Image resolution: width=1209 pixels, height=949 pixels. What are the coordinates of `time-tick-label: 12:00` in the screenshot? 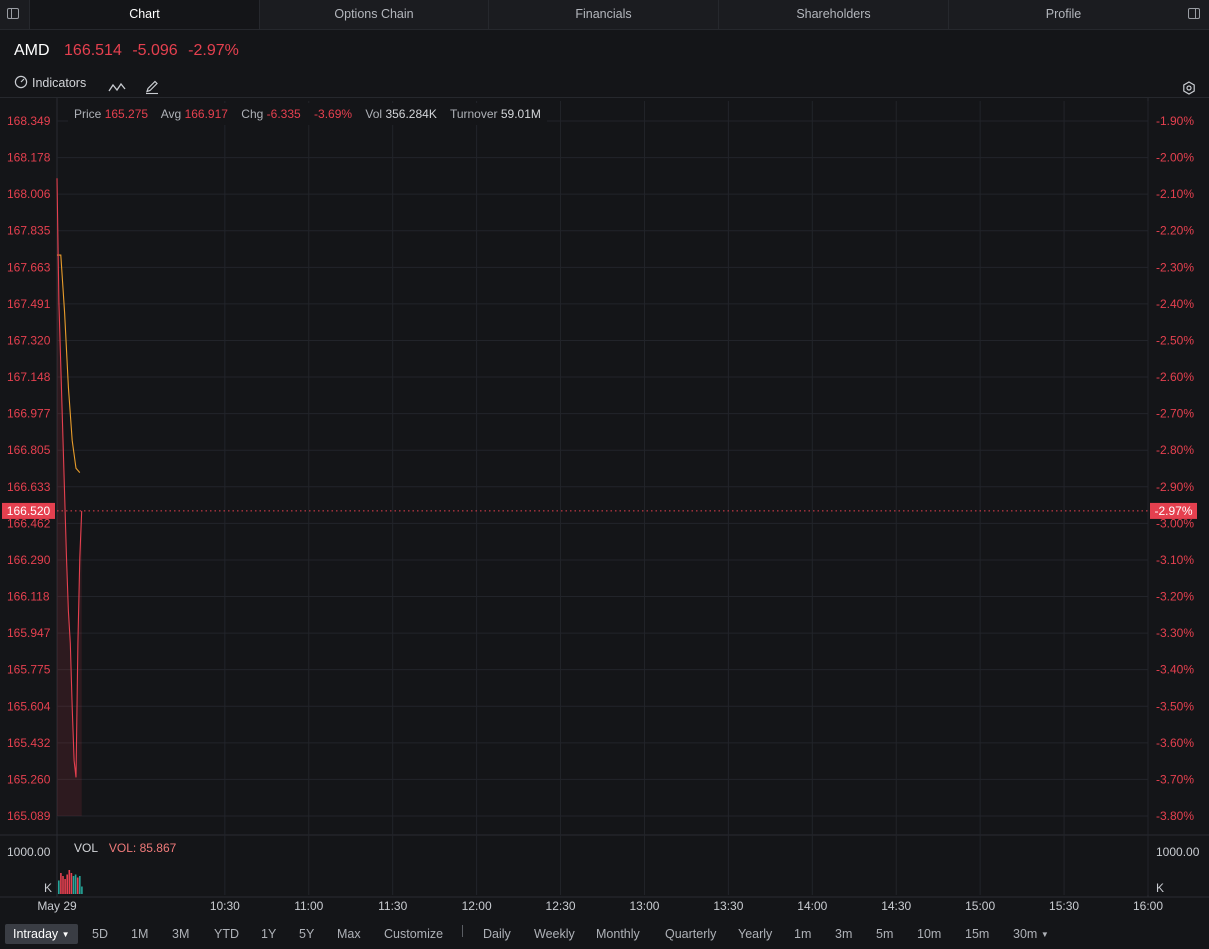 It's located at (477, 906).